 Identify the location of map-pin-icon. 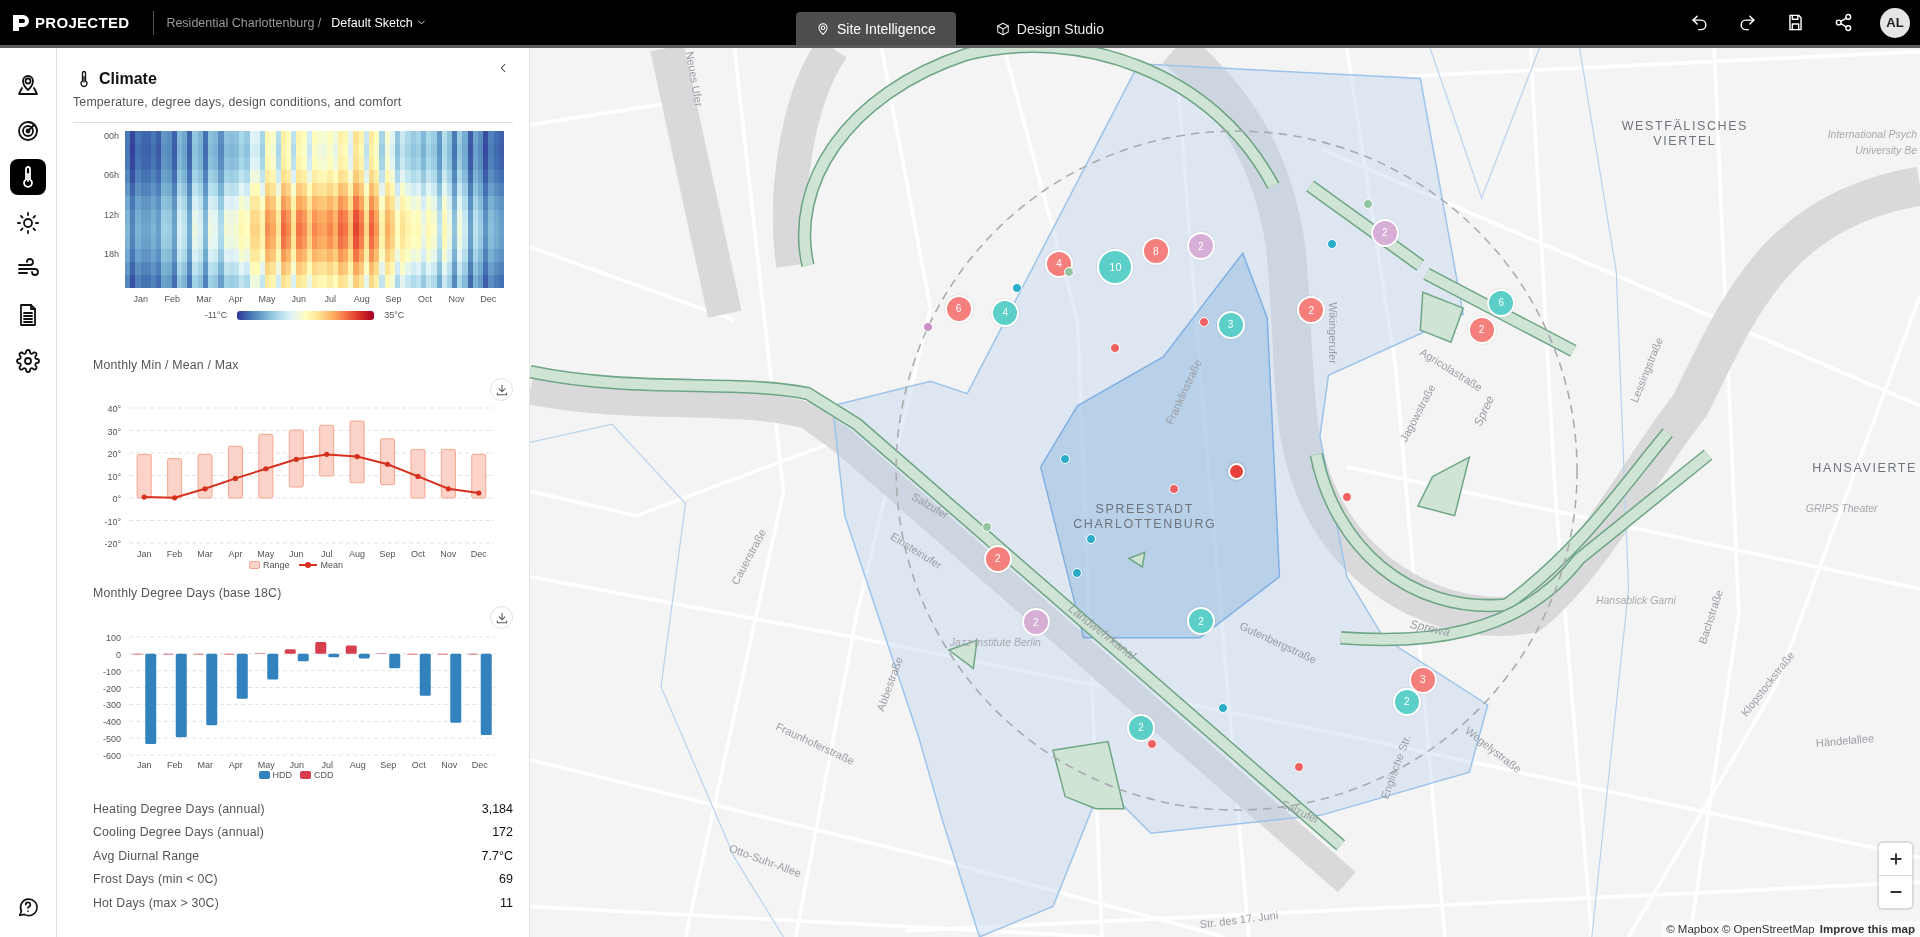
(823, 28).